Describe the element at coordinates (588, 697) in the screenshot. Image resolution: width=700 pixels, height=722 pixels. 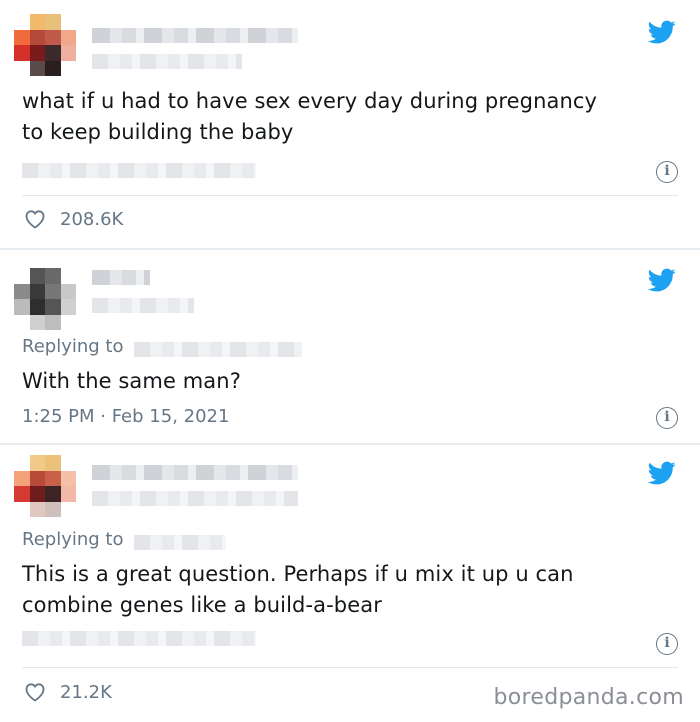
I see `watermark: boredpanda.com` at that location.